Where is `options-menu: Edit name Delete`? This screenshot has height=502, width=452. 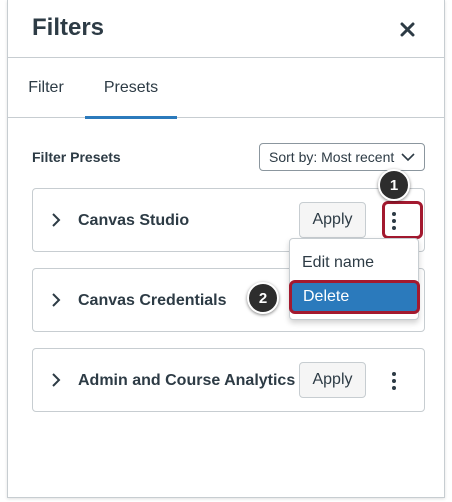
options-menu: Edit name Delete is located at coordinates (354, 279).